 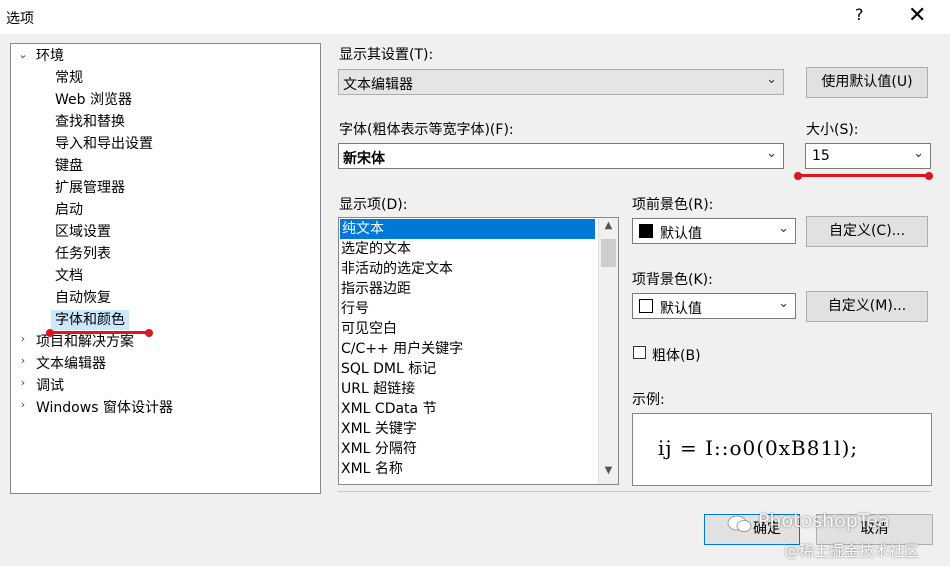 What do you see at coordinates (475, 17) in the screenshot?
I see `title-bar: 选项 ? ✕` at bounding box center [475, 17].